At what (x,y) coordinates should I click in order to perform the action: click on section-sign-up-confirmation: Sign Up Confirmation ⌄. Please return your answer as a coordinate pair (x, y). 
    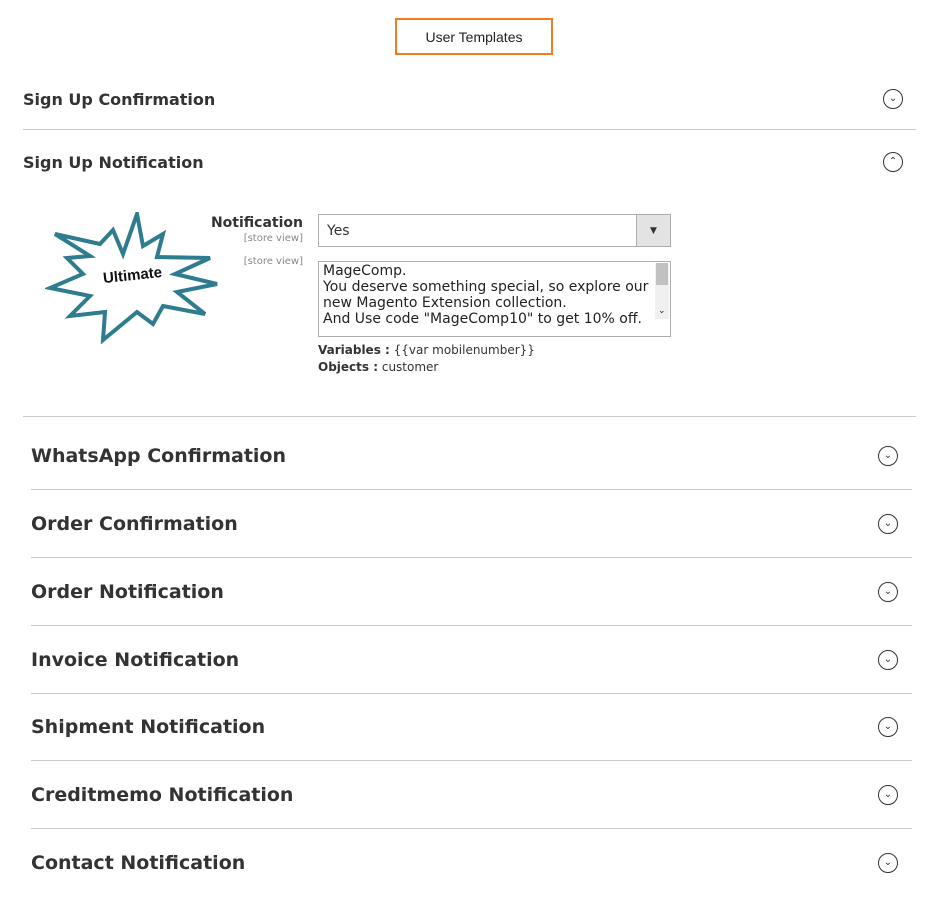
    Looking at the image, I should click on (463, 99).